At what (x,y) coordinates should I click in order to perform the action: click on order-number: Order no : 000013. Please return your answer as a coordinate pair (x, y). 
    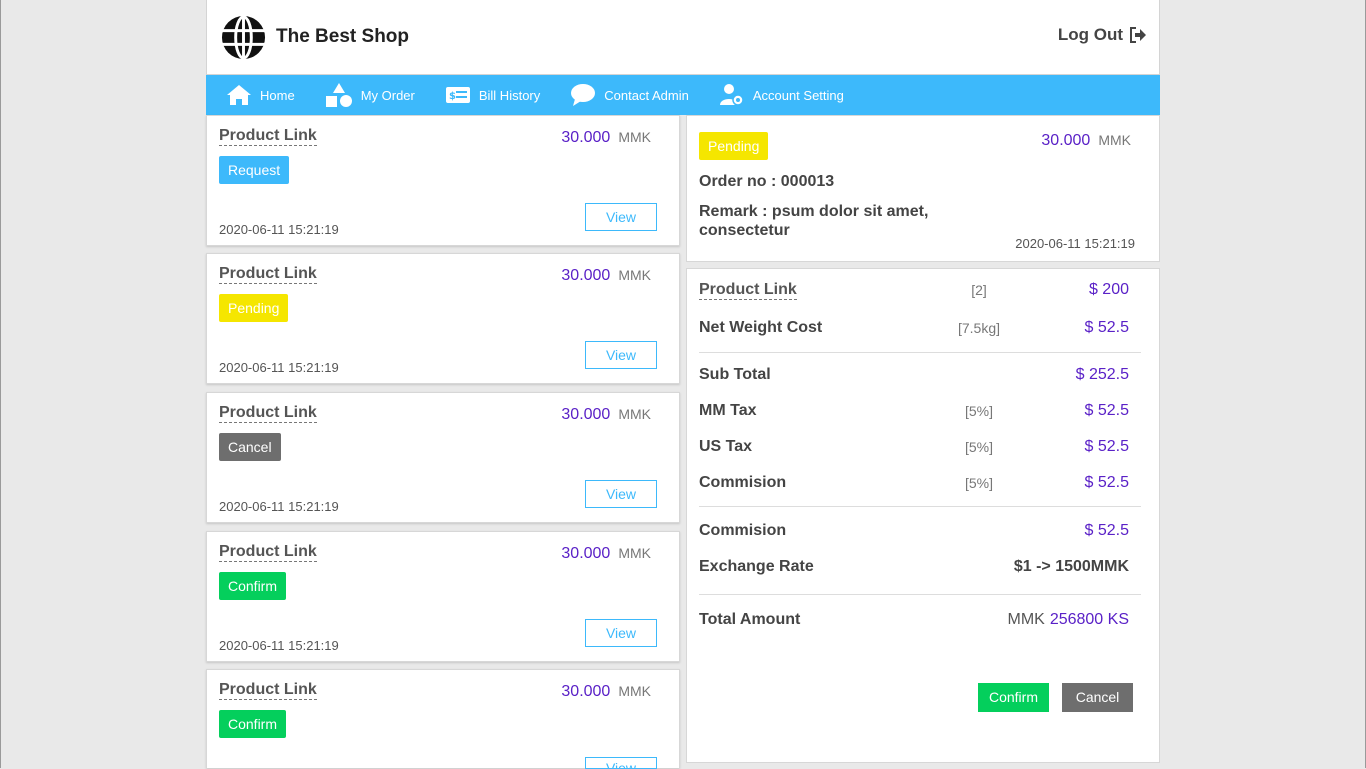
    Looking at the image, I should click on (767, 181).